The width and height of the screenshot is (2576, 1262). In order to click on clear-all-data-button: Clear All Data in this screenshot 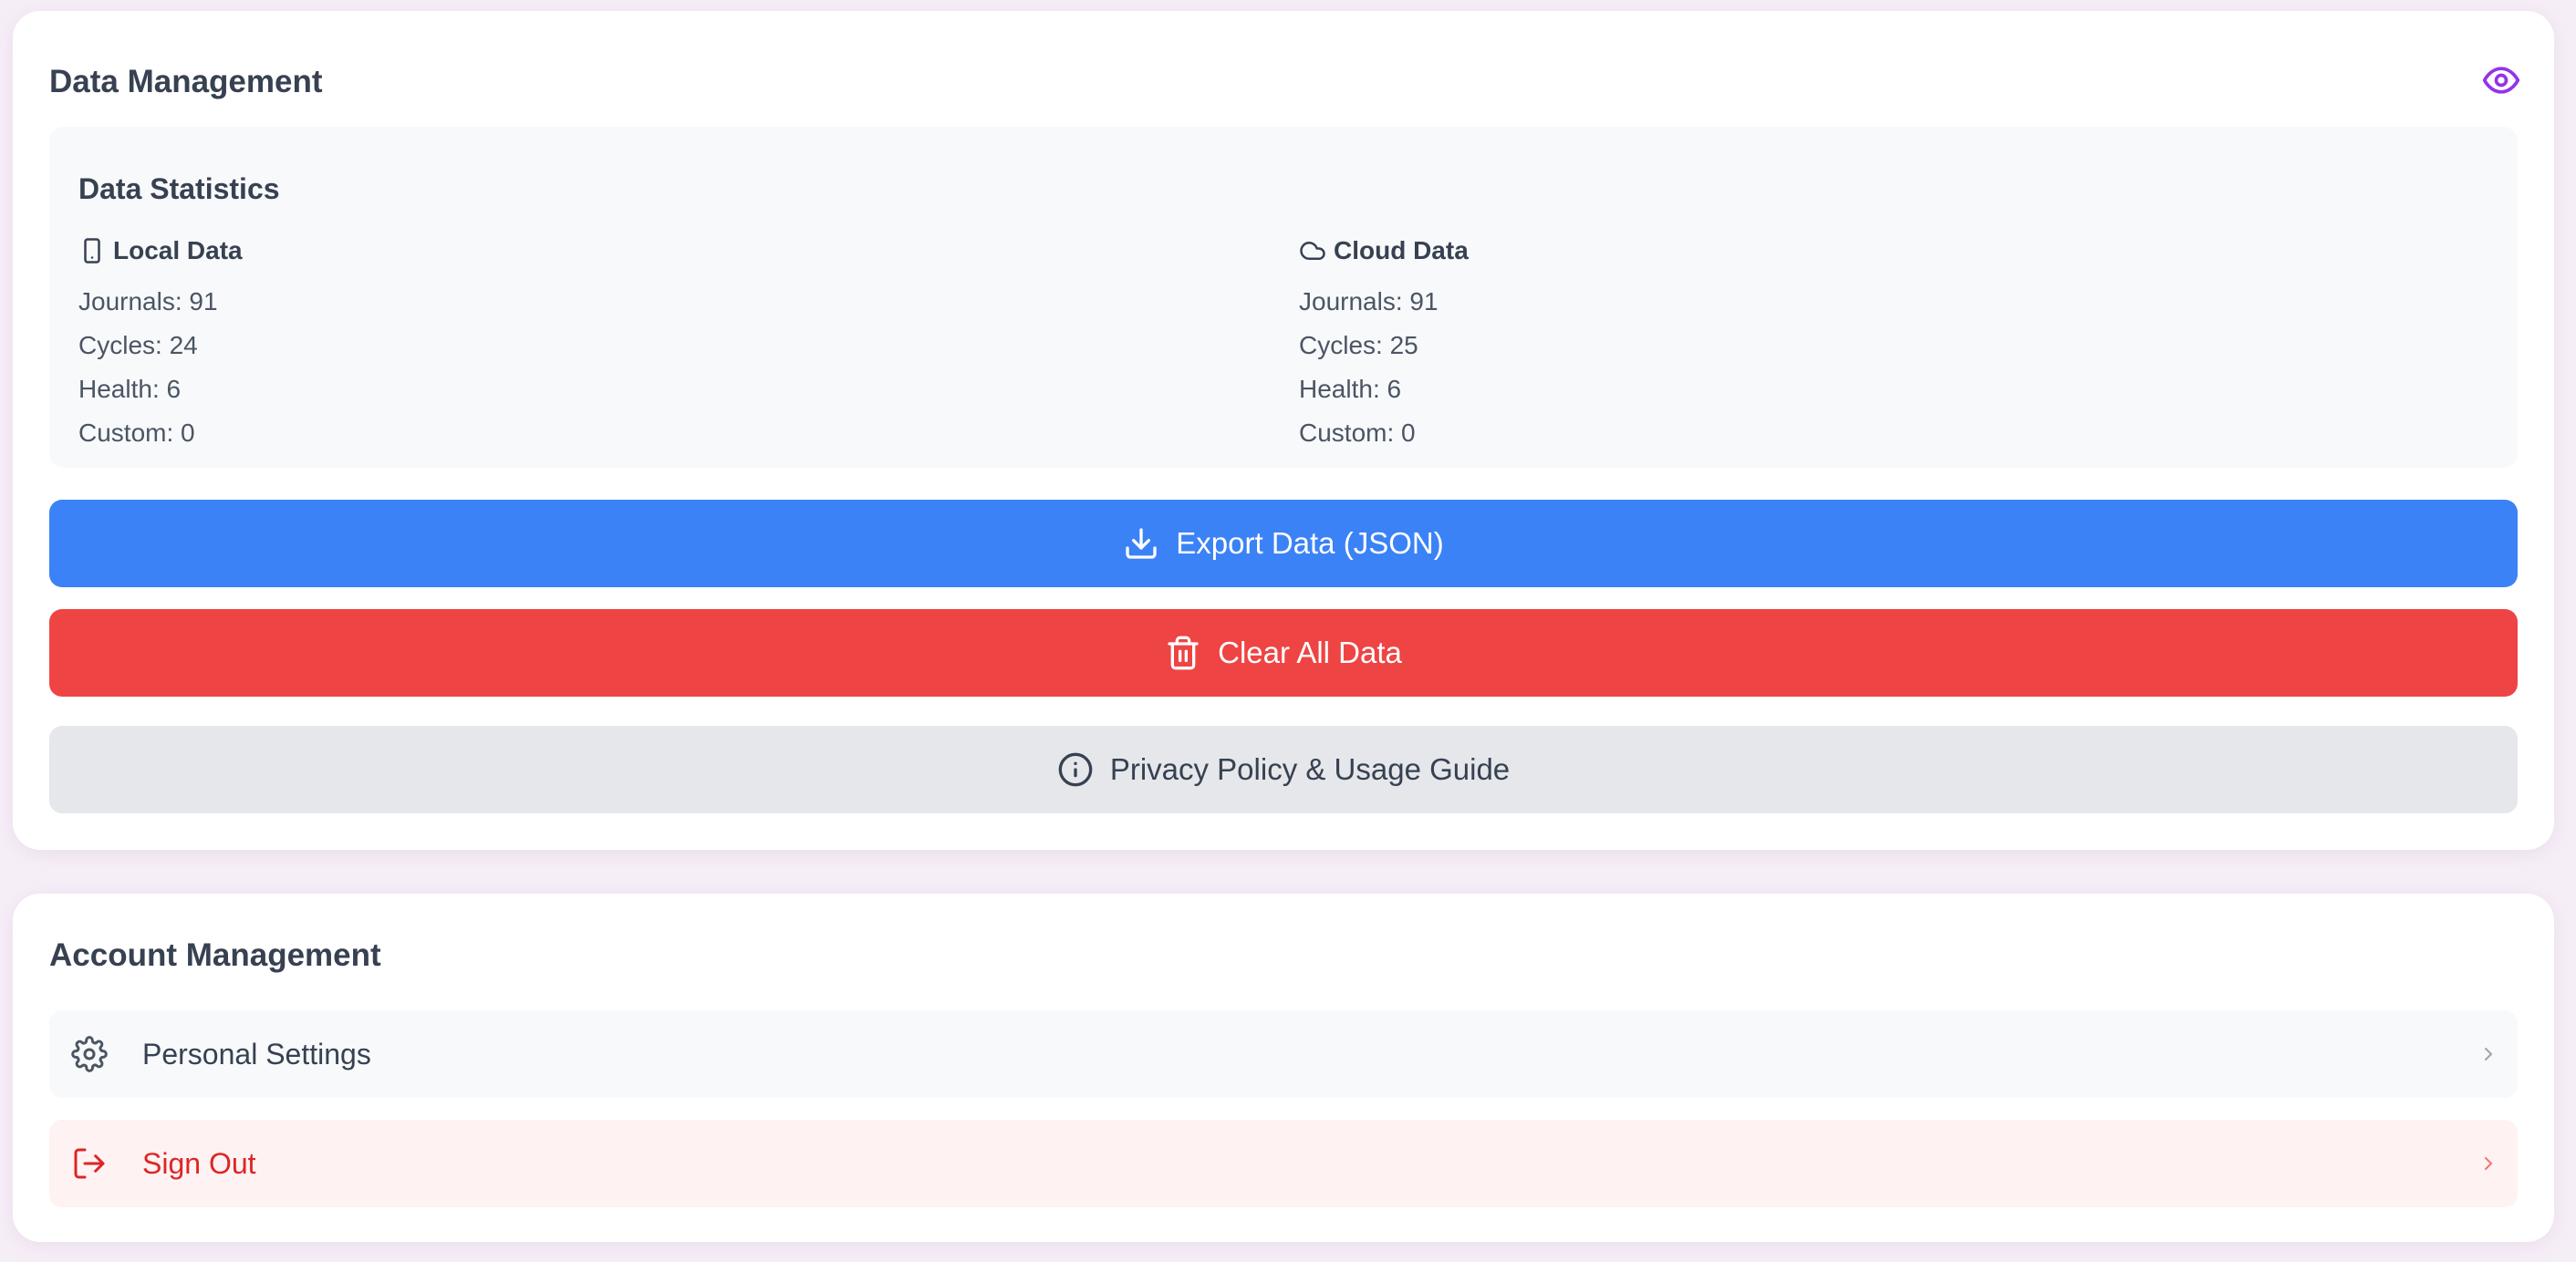, I will do `click(1283, 653)`.